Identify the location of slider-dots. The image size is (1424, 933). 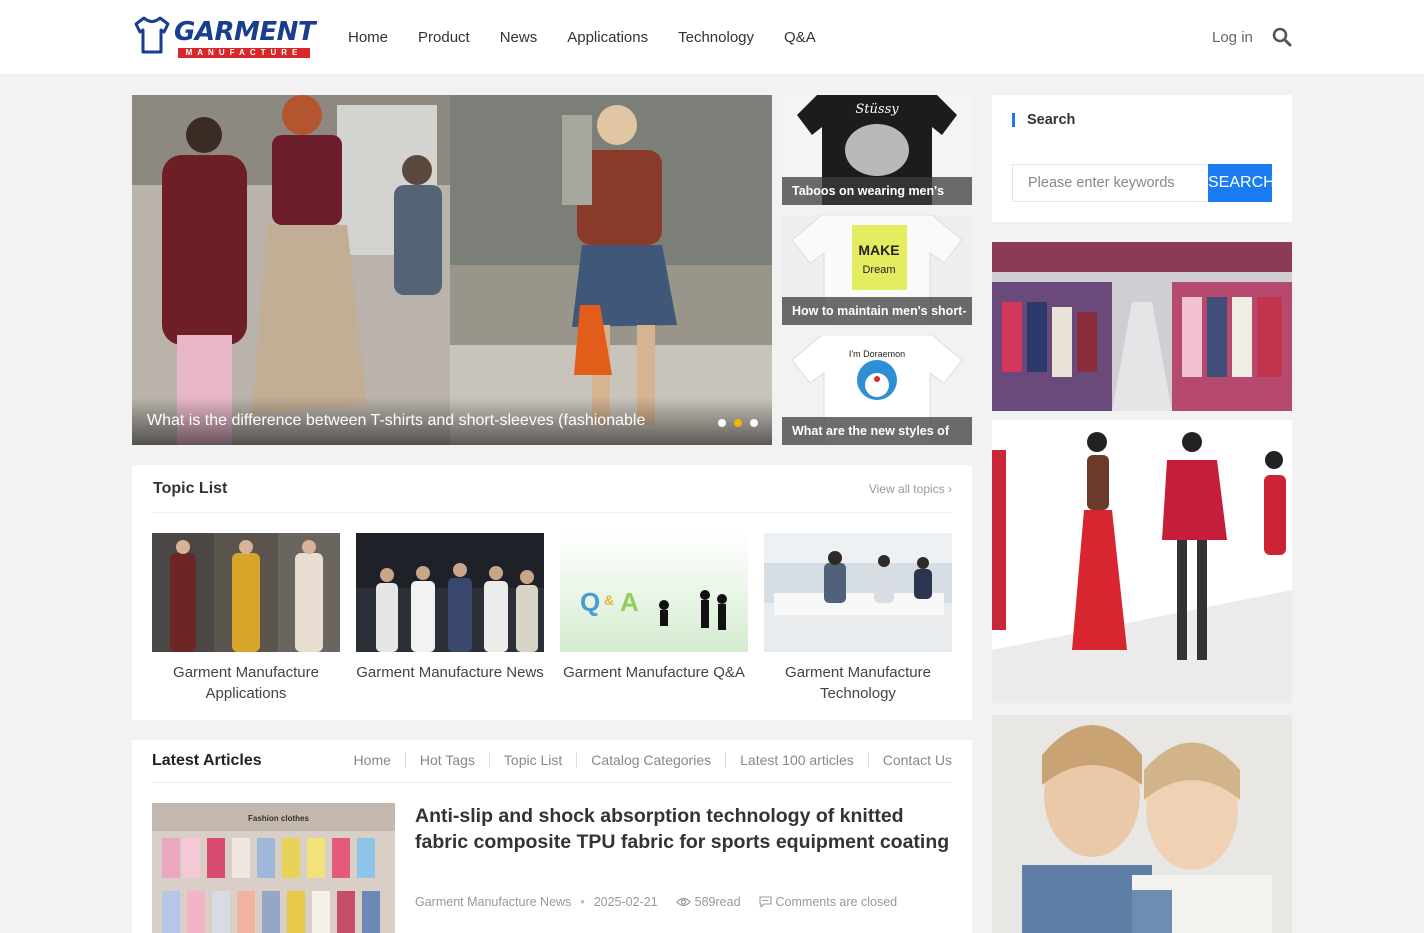
(738, 423).